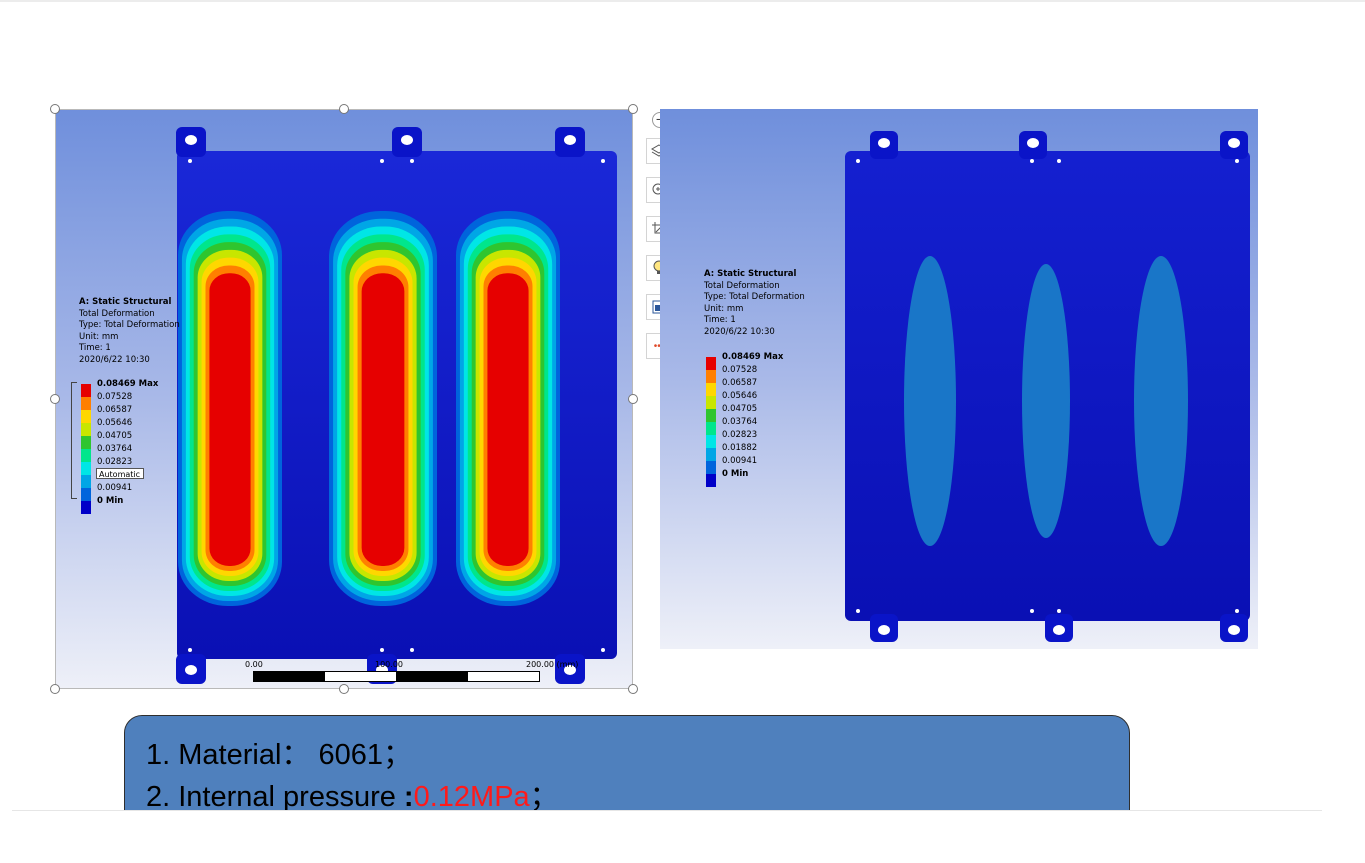  What do you see at coordinates (667, 810) in the screenshot?
I see `page-bottom-border` at bounding box center [667, 810].